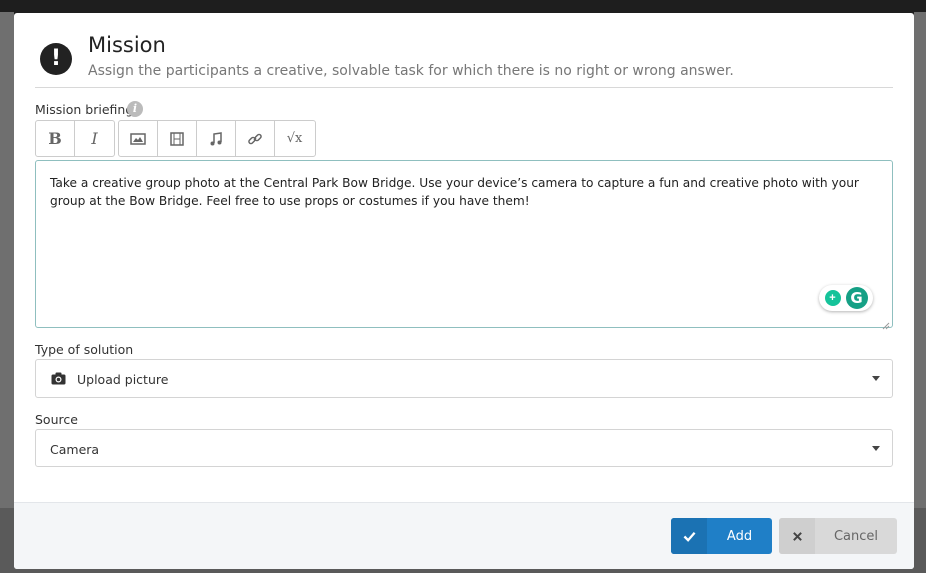 The height and width of the screenshot is (573, 926). Describe the element at coordinates (739, 536) in the screenshot. I see `add-button-label: Add` at that location.